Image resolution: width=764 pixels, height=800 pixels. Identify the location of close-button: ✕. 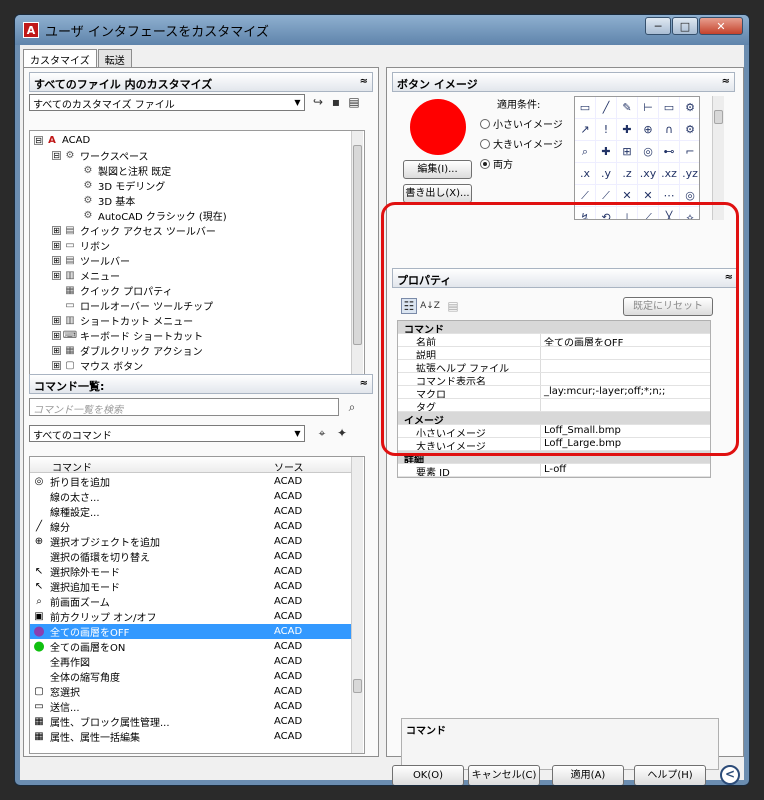
(721, 26).